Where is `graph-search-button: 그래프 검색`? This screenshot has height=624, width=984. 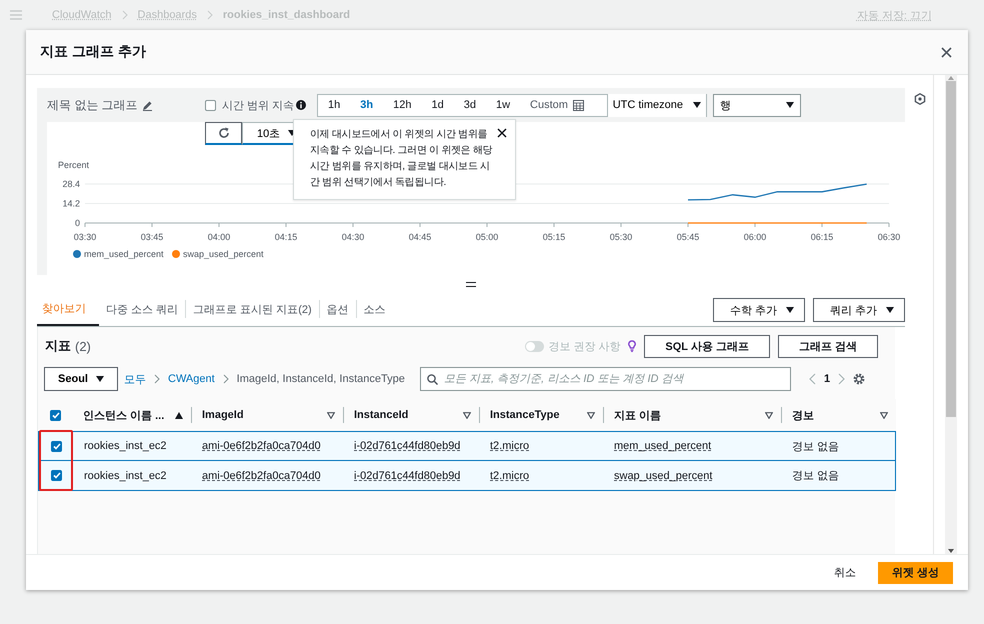
graph-search-button: 그래프 검색 is located at coordinates (828, 346).